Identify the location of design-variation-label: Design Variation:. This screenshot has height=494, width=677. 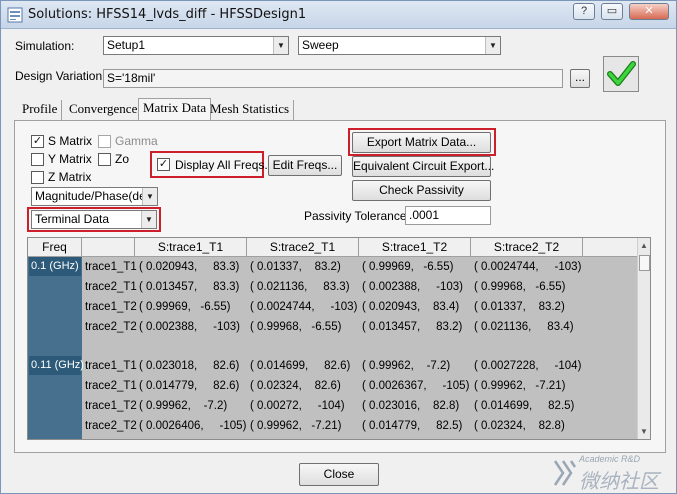
(60, 76).